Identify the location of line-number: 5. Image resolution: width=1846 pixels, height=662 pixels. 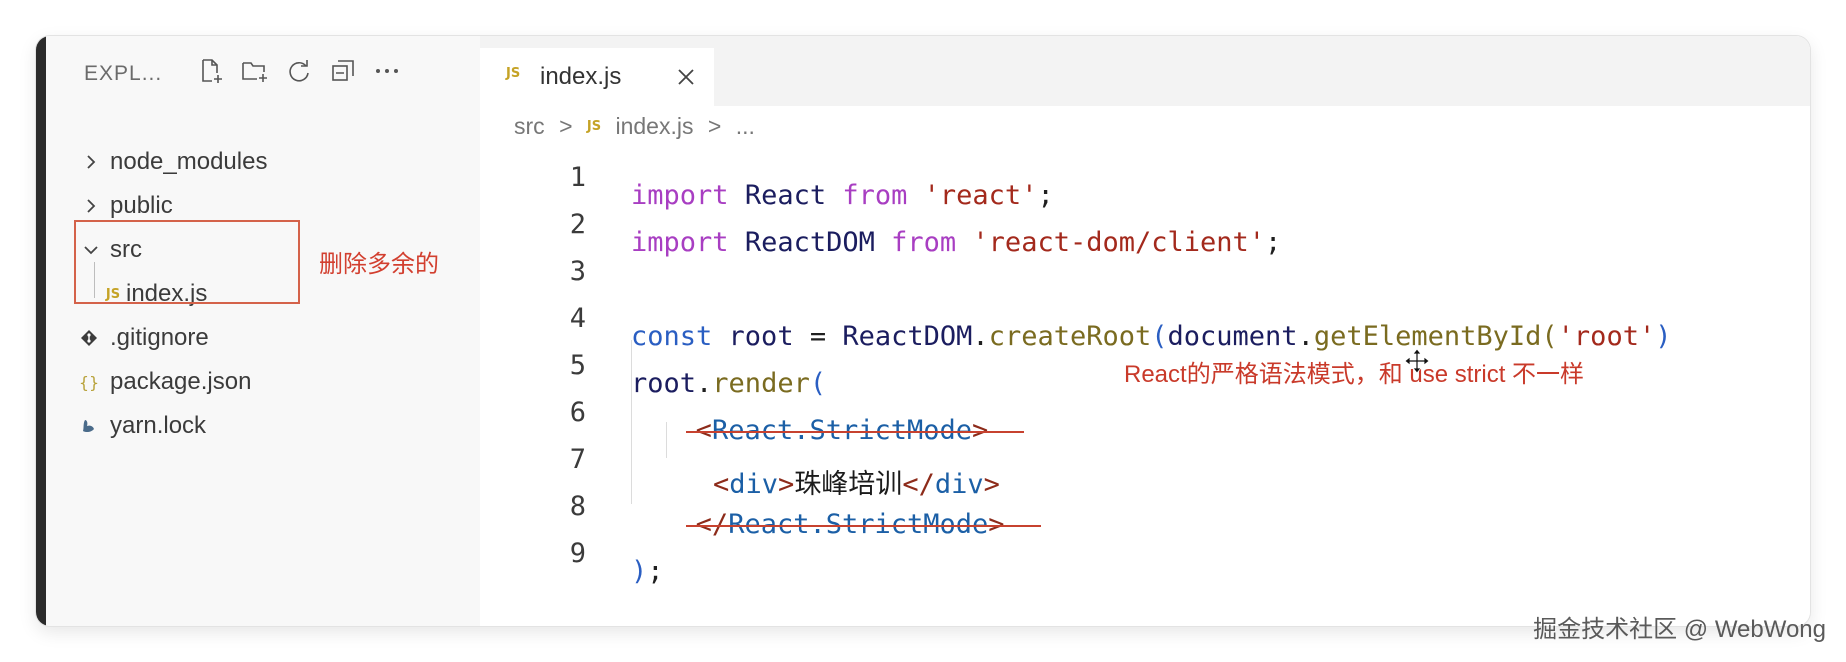
(577, 365).